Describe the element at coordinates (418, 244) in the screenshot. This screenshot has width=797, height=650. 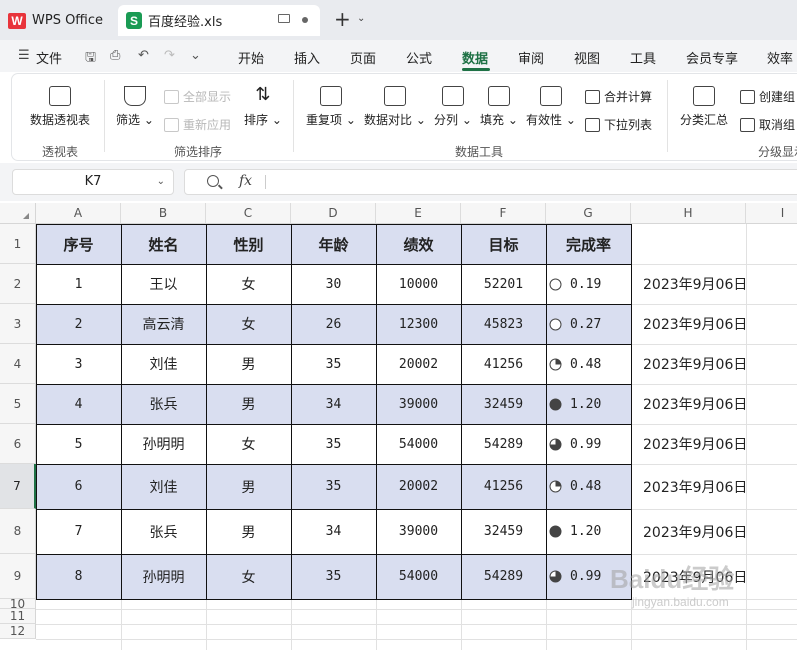
I see `table-header-cell: 绩效` at that location.